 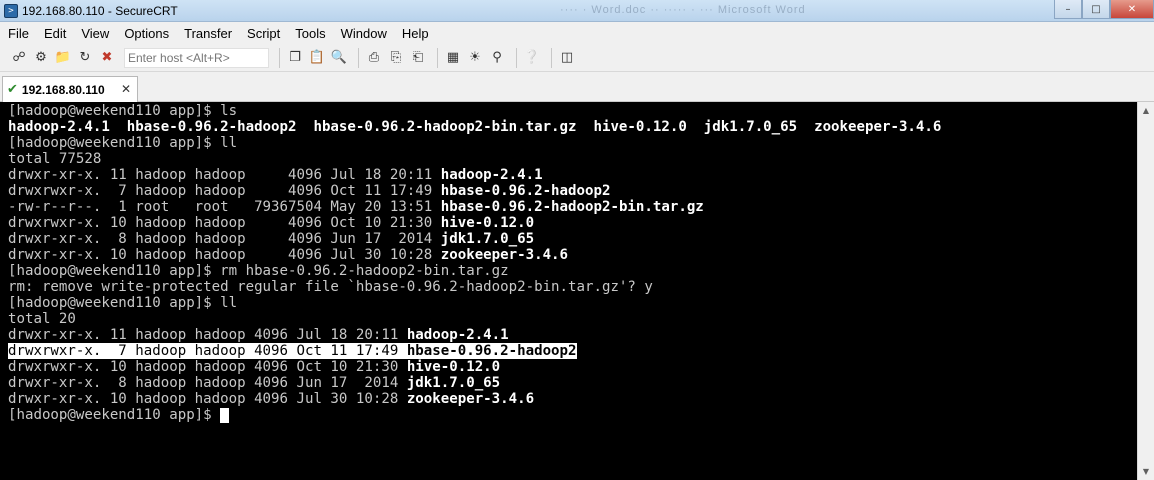 I want to click on tab-session: ✔ 192.168.80.110 ✕, so click(x=70, y=89).